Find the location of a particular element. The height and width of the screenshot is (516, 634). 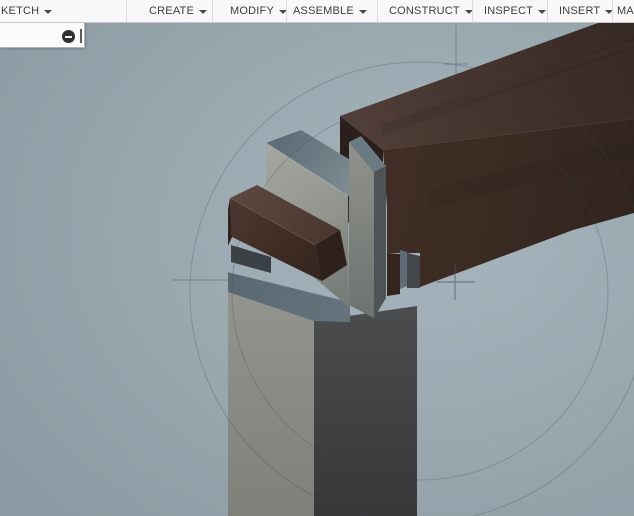

menu-assemble-label: ASSEMBLE is located at coordinates (323, 11).